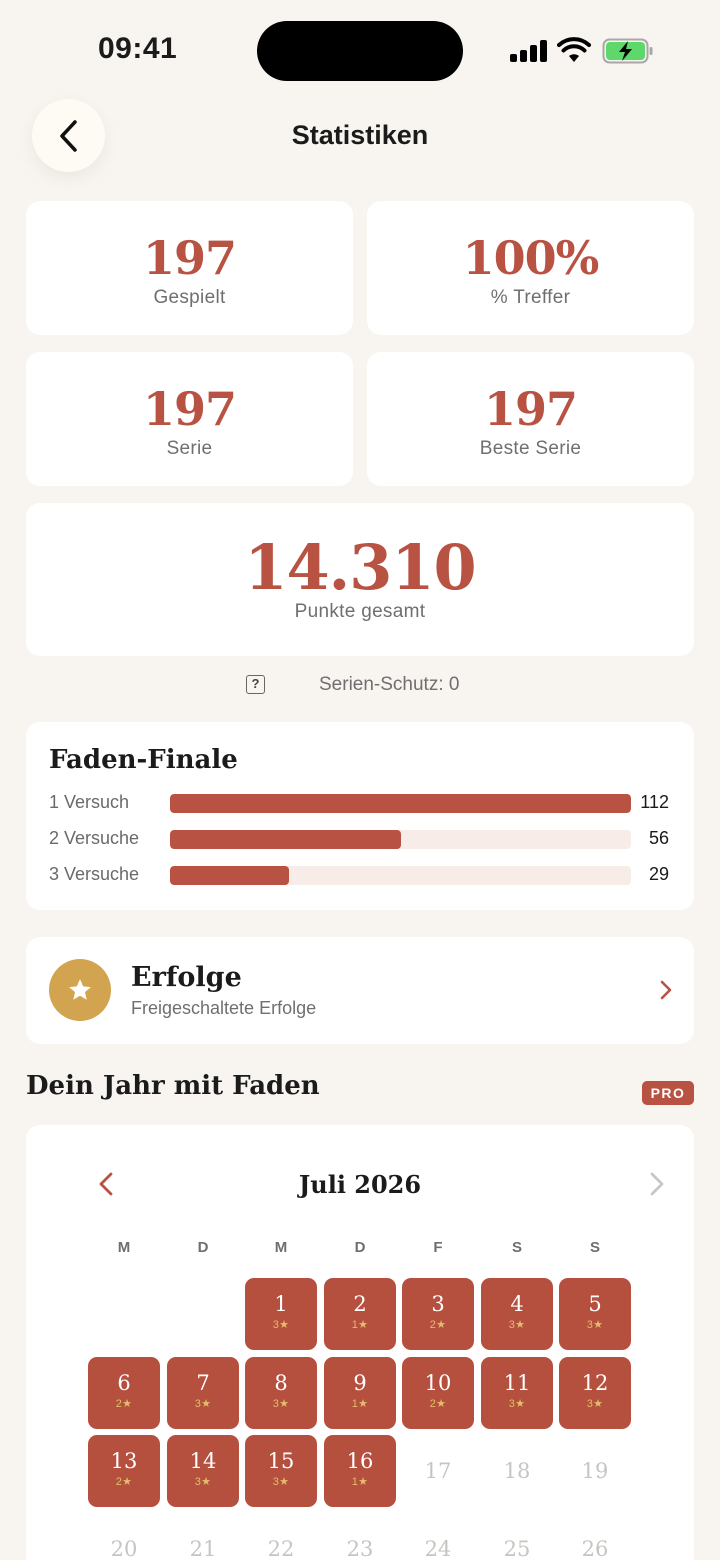 Image resolution: width=720 pixels, height=1560 pixels. I want to click on calendar-day: 23, so click(360, 1536).